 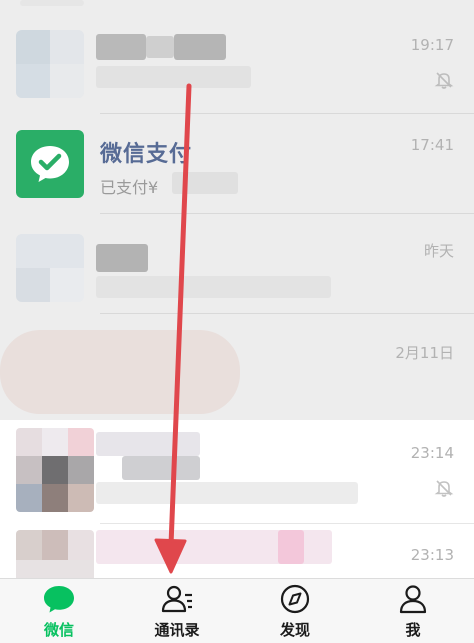 I want to click on chat-row: 23:13, so click(x=237, y=551).